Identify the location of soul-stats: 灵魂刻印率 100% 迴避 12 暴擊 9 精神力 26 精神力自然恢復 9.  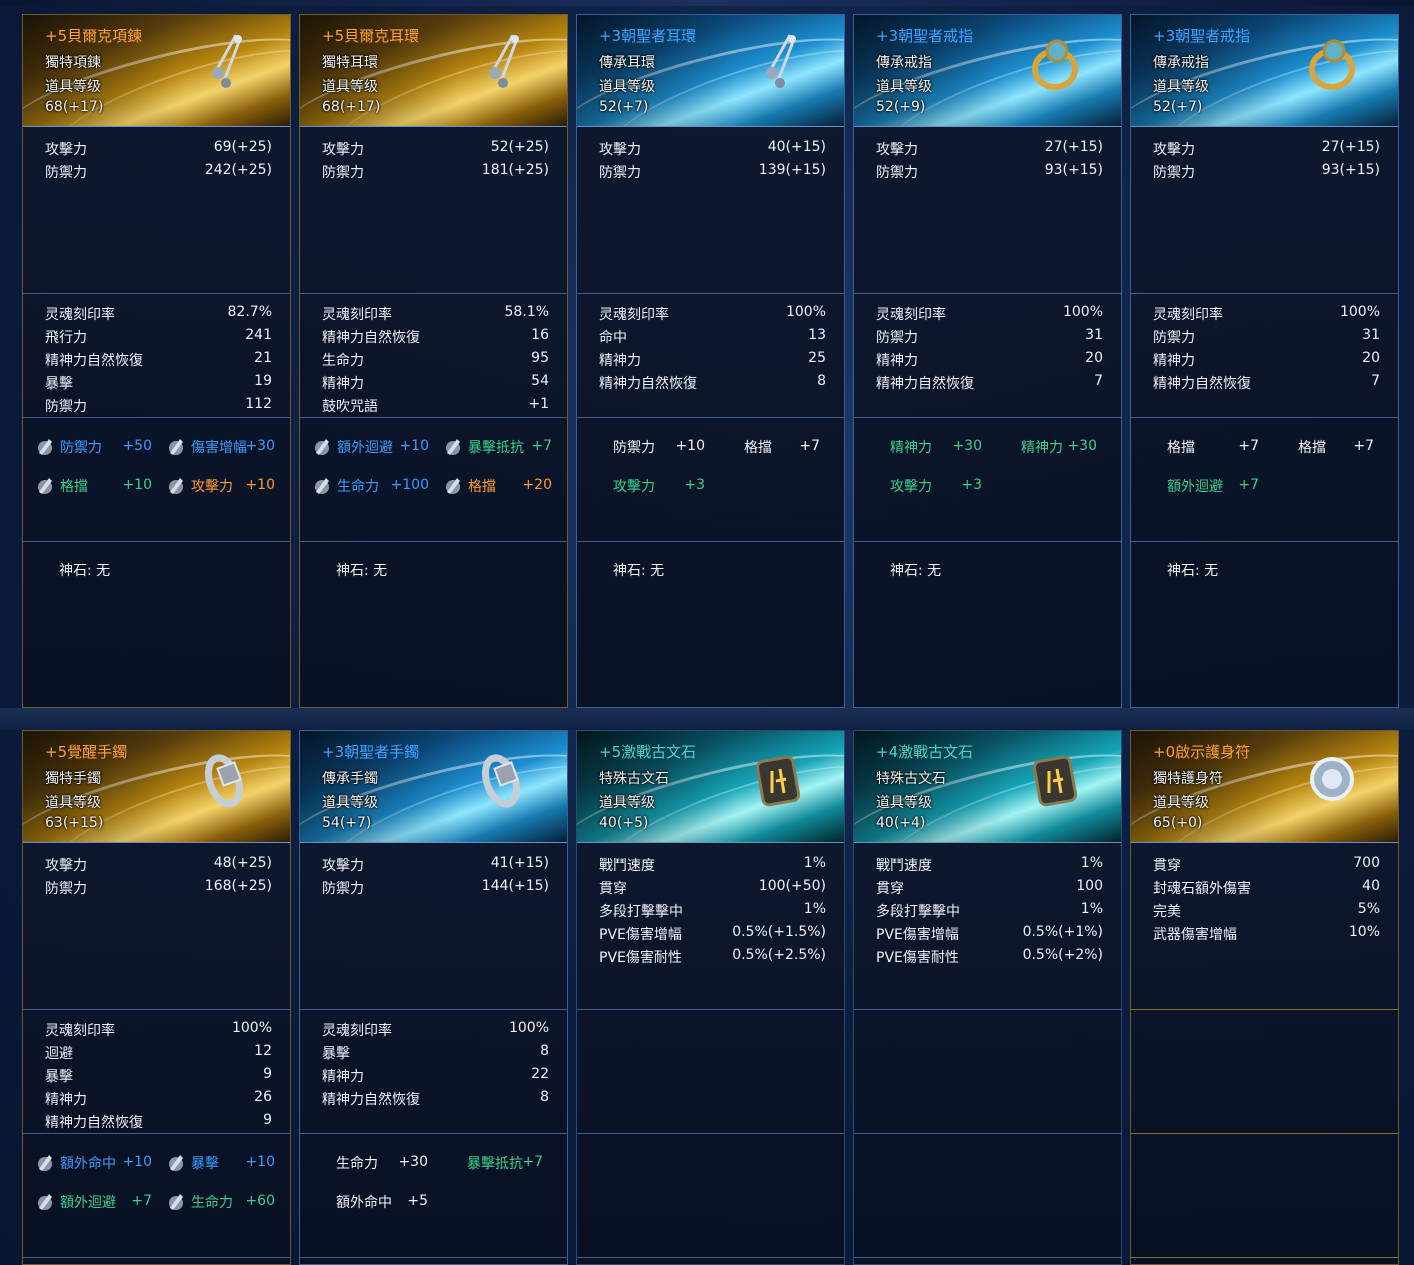
(156, 1071).